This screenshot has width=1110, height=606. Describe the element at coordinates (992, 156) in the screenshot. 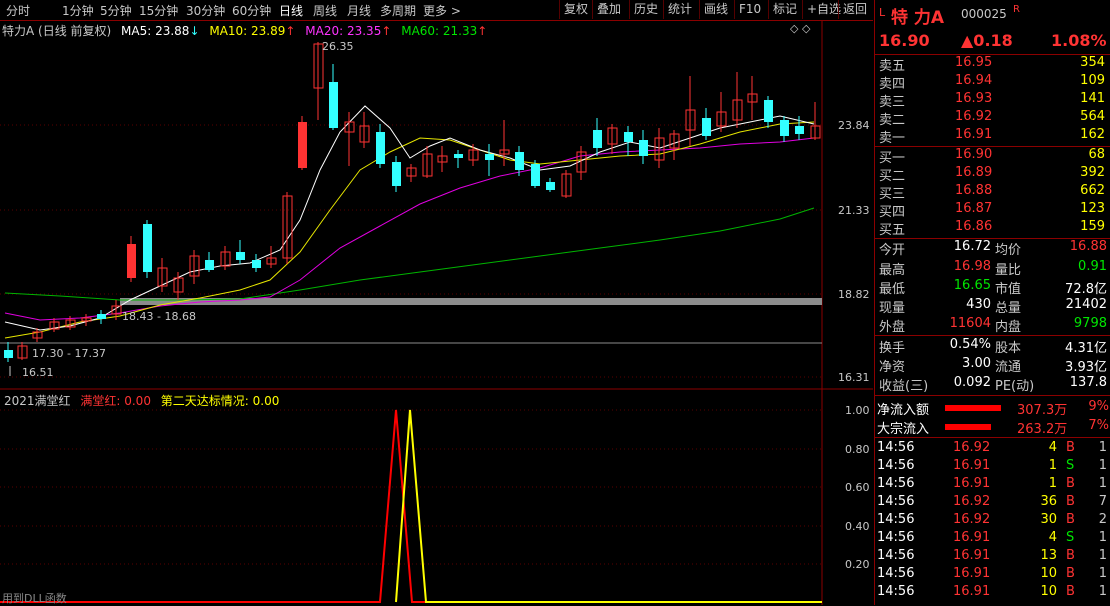

I see `bid-row-1: 买一 16.90 68` at that location.